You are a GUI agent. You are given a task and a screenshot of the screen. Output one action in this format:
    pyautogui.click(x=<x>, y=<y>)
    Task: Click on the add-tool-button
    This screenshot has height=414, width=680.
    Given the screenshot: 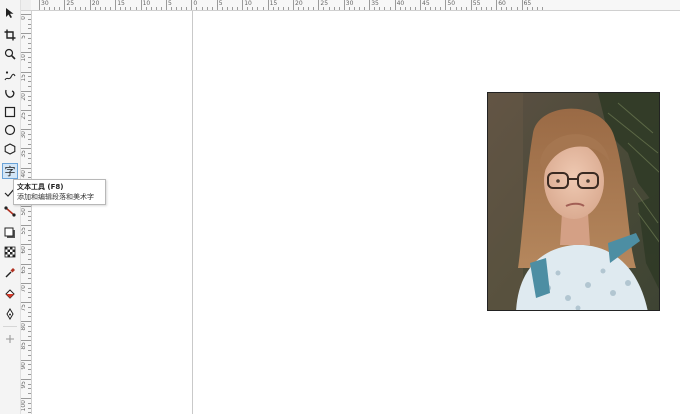 What is the action you would take?
    pyautogui.click(x=10, y=339)
    